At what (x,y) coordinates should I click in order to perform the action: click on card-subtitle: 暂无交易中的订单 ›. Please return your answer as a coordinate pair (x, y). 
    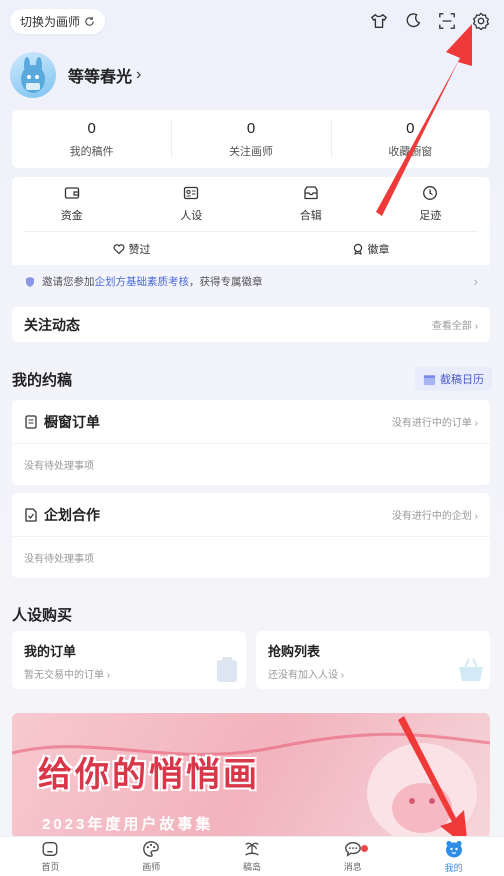
    Looking at the image, I should click on (67, 675).